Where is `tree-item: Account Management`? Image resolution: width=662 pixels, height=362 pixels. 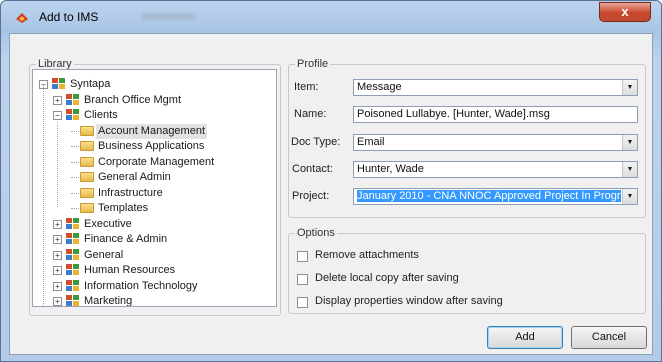
tree-item: Account Management is located at coordinates (154, 131).